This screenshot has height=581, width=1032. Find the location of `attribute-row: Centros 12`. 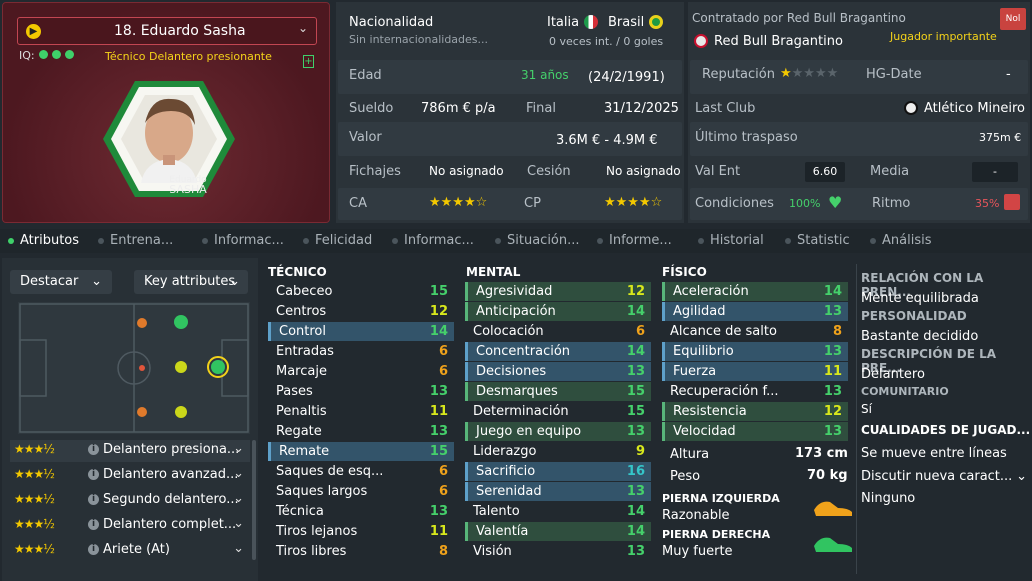

attribute-row: Centros 12 is located at coordinates (361, 311).